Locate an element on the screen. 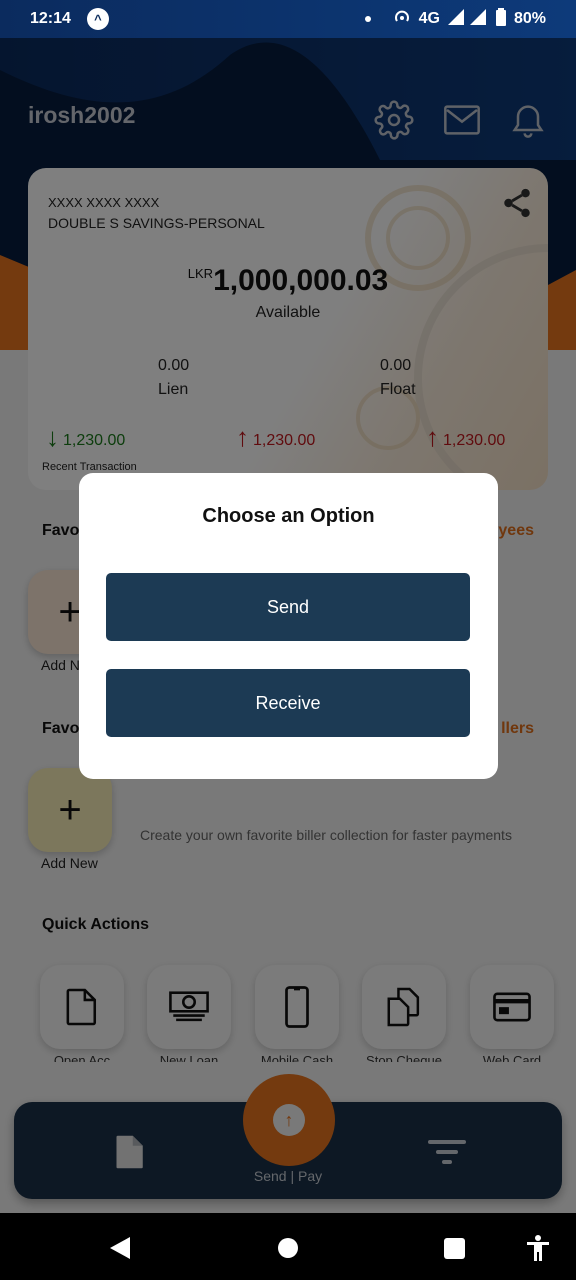 This screenshot has height=1280, width=576. recents-icon is located at coordinates (454, 1248).